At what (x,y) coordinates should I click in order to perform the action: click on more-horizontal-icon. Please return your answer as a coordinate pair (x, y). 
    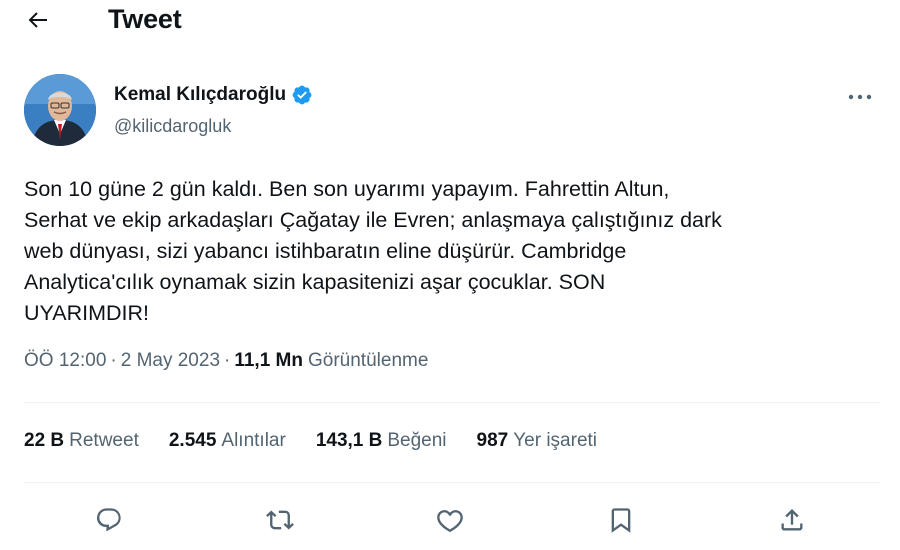
    Looking at the image, I should click on (860, 97).